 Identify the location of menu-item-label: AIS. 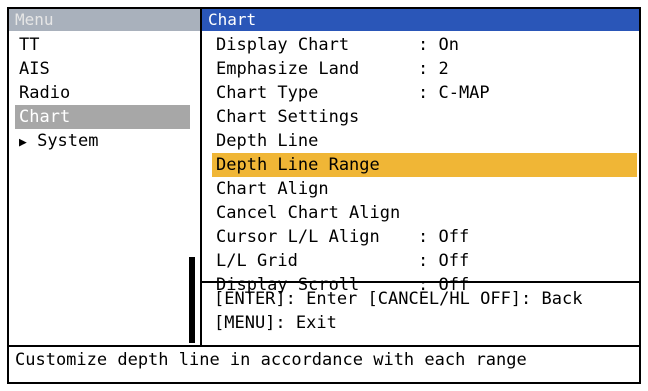
(34, 69).